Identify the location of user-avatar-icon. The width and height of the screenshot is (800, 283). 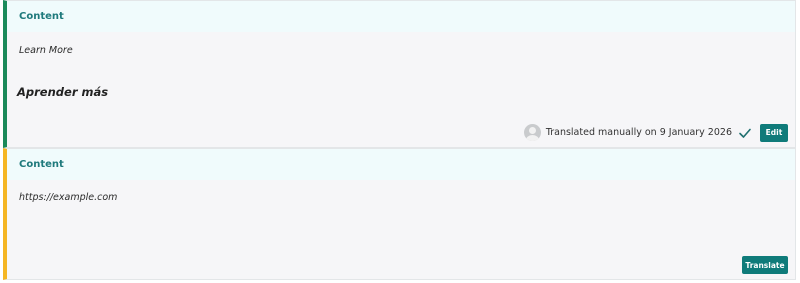
(532, 132).